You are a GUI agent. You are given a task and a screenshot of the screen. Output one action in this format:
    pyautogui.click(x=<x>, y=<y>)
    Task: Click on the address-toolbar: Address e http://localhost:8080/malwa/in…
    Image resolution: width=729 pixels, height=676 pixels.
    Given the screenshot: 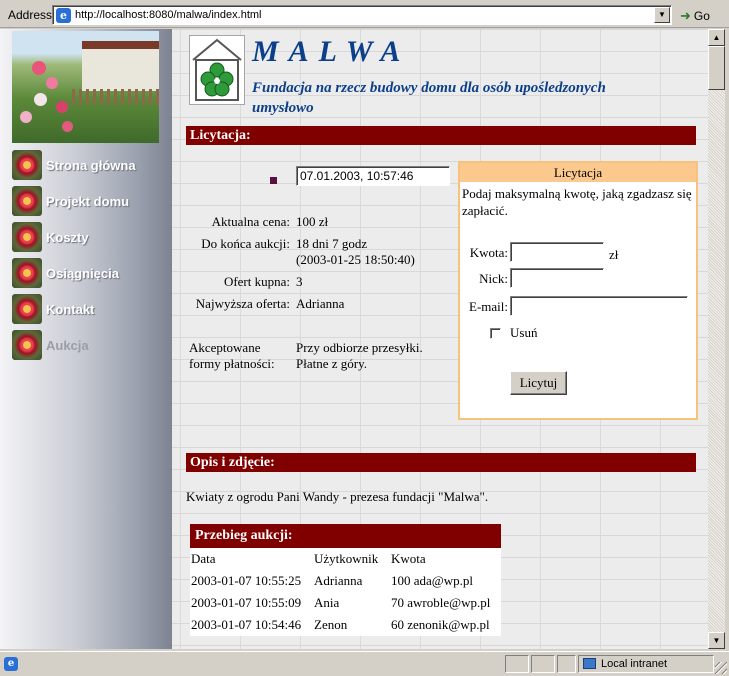 What is the action you would take?
    pyautogui.click(x=364, y=15)
    